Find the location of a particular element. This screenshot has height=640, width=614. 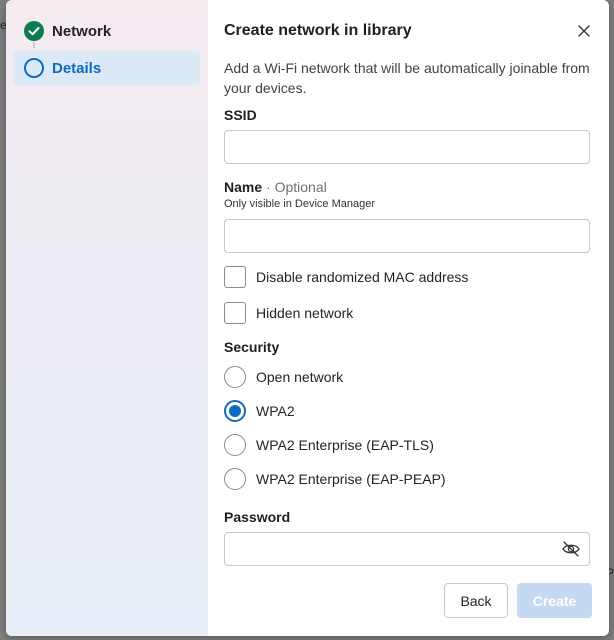

name-label-text: Name is located at coordinates (243, 187).